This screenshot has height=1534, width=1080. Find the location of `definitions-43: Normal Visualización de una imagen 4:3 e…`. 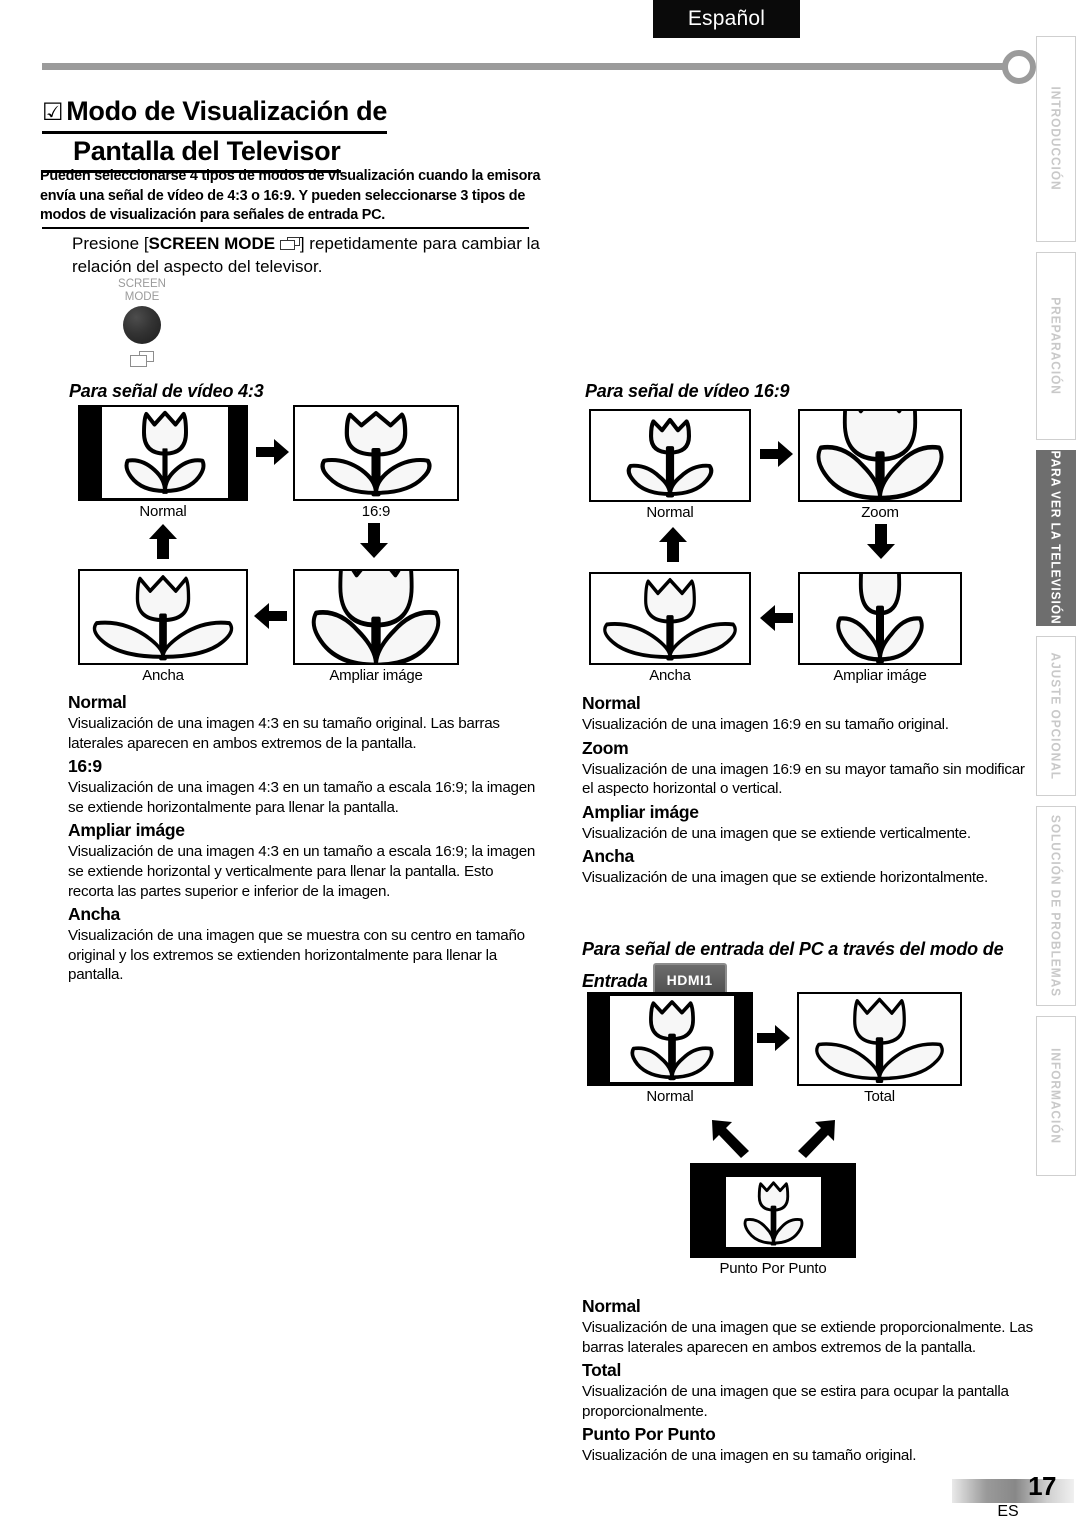

definitions-43: Normal Visualización de una imagen 4:3 e… is located at coordinates (304, 839).